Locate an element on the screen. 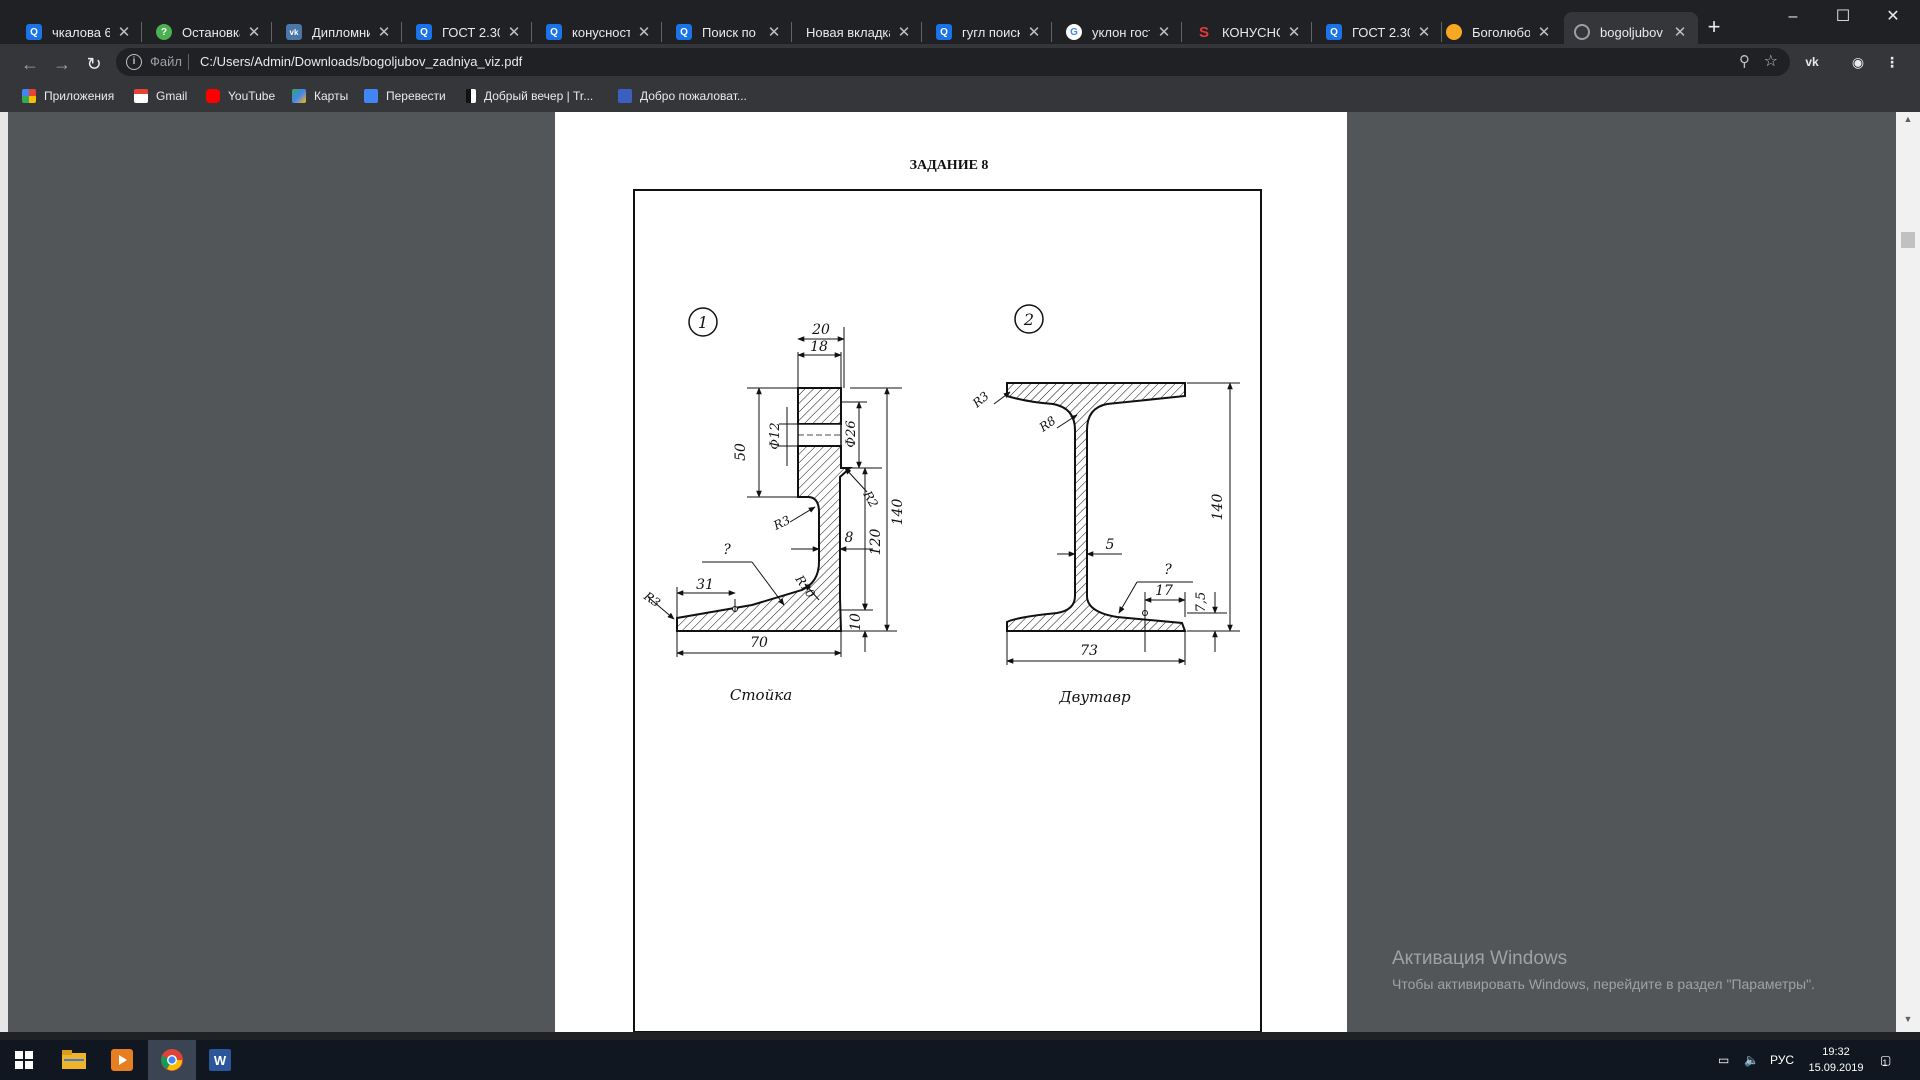 The image size is (1920, 1080). svg-text: W is located at coordinates (220, 1060).